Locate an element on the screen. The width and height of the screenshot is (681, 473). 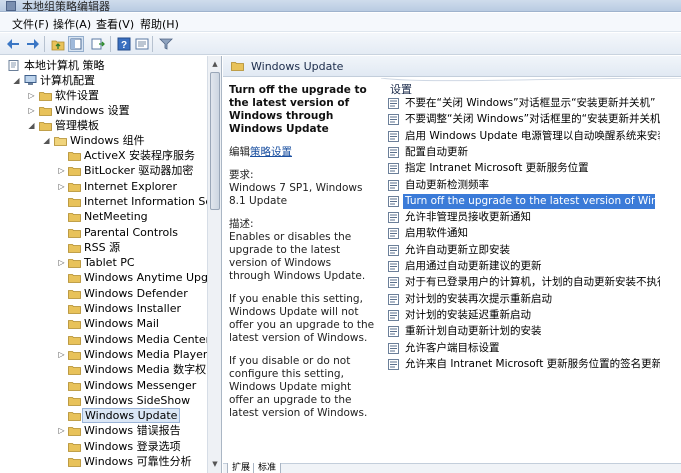
scroll-down-arrow-icon: ▼ is located at coordinates (214, 464).